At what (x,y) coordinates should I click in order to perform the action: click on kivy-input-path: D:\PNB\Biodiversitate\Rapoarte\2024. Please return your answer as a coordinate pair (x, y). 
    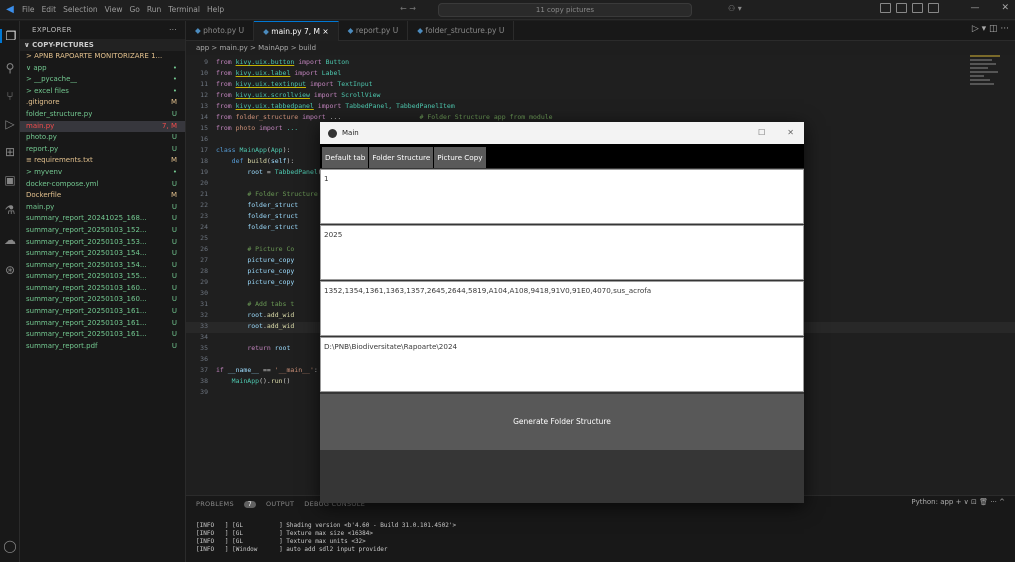
    Looking at the image, I should click on (562, 364).